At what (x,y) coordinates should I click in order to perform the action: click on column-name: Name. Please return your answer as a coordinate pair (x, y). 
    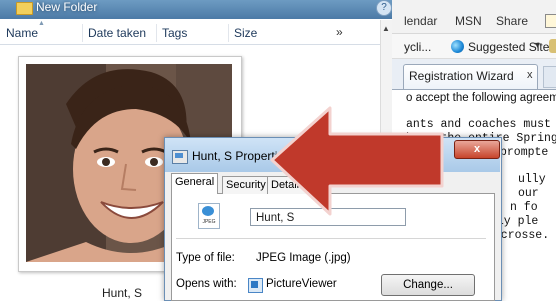
    Looking at the image, I should click on (22, 33).